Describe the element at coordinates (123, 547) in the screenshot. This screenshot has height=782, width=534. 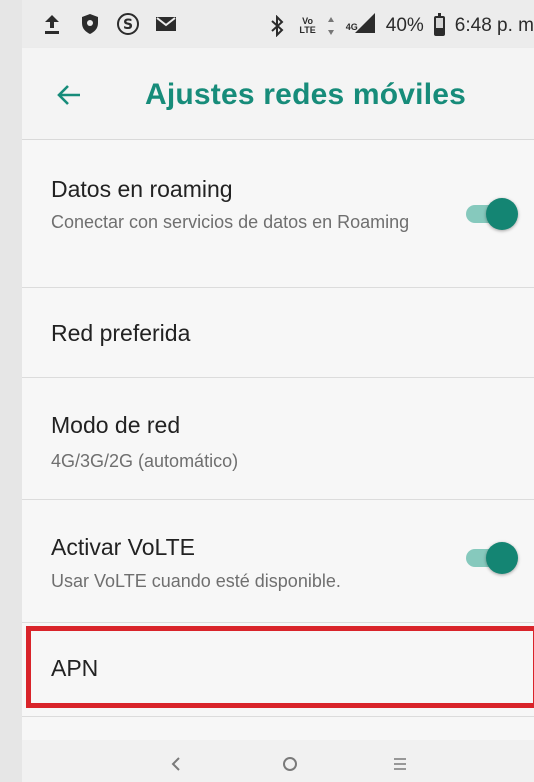
I see `setting-title: Activar VoLTE` at that location.